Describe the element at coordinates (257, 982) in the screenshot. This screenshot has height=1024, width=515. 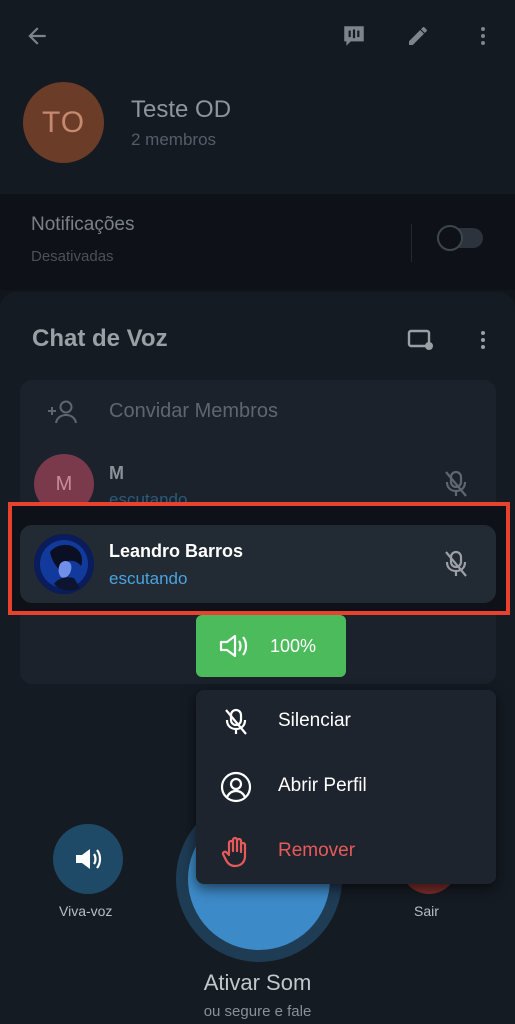
I see `unmute-label: Ativar Som` at that location.